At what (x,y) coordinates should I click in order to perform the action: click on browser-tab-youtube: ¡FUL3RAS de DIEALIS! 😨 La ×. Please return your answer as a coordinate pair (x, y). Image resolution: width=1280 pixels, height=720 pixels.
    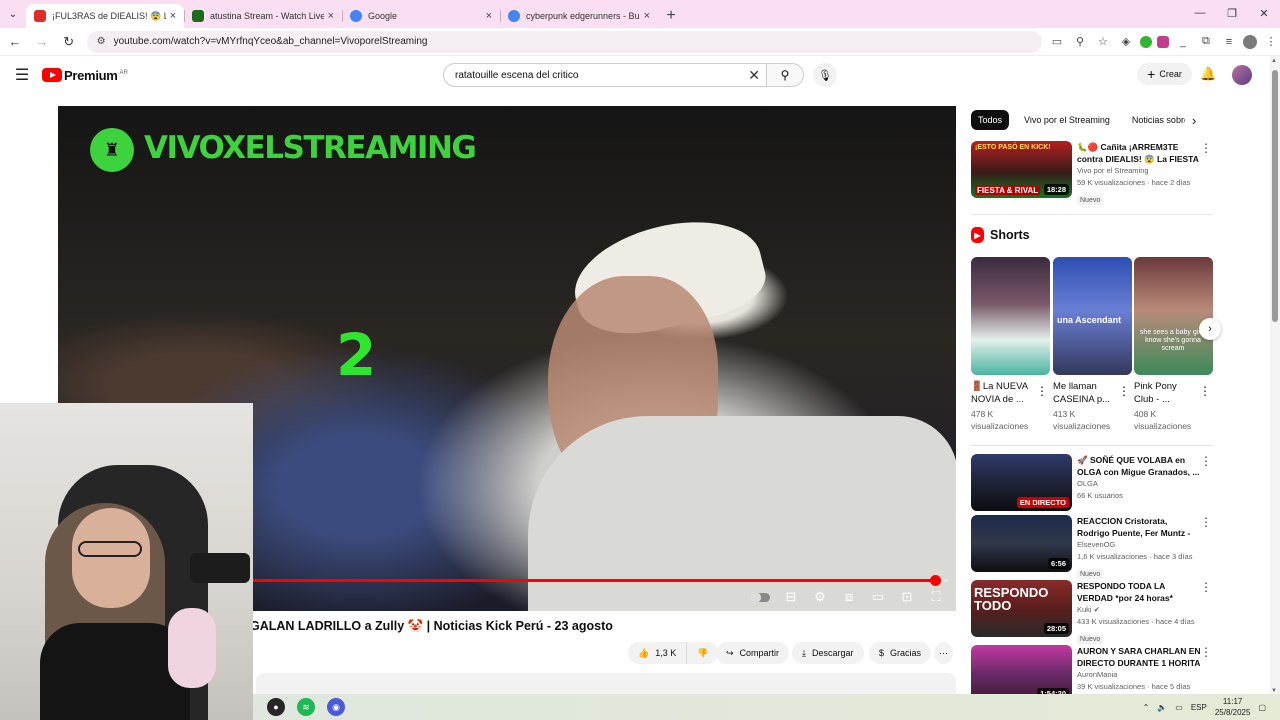
    Looking at the image, I should click on (105, 16).